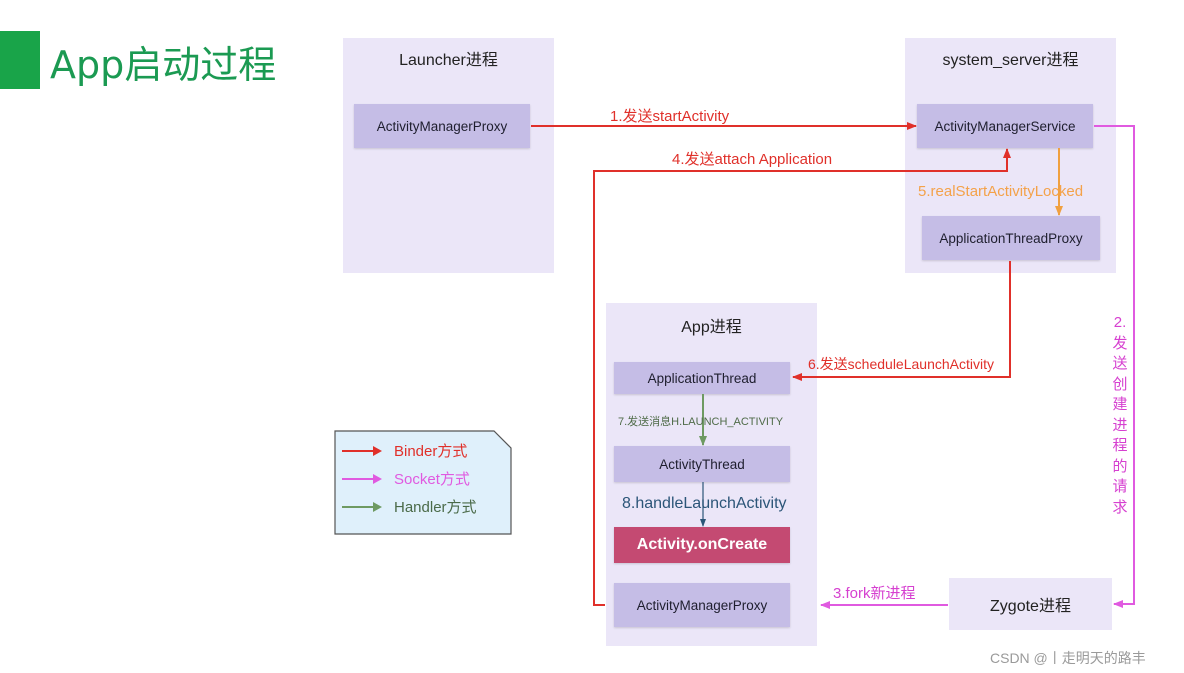  I want to click on edge-label-step6: 6.发送scheduleLaunchActivity, so click(901, 364).